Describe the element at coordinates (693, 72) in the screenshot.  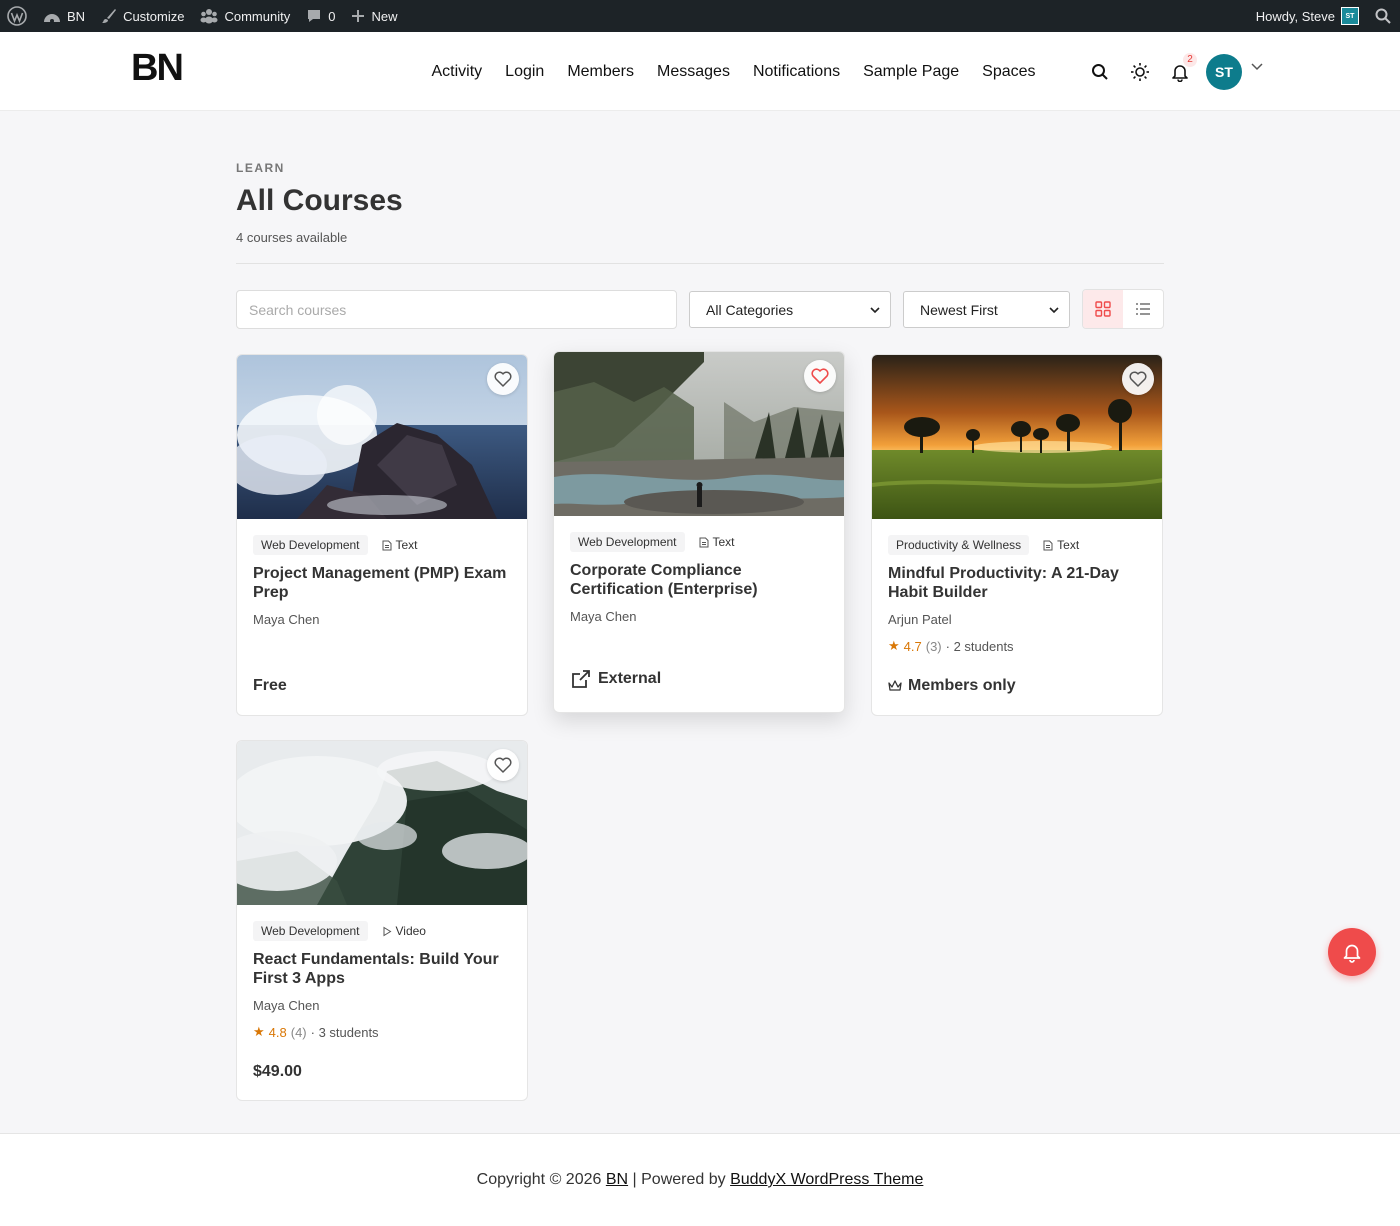
I see `nav-messages: Messages` at that location.